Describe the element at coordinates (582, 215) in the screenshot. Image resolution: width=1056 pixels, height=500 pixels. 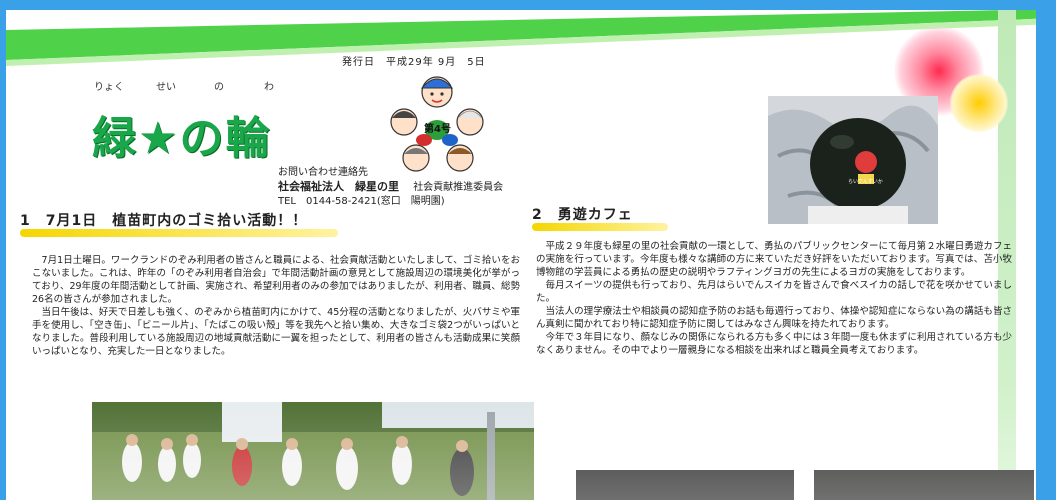
I see `section2-heading: 2 勇遊カフェ` at that location.